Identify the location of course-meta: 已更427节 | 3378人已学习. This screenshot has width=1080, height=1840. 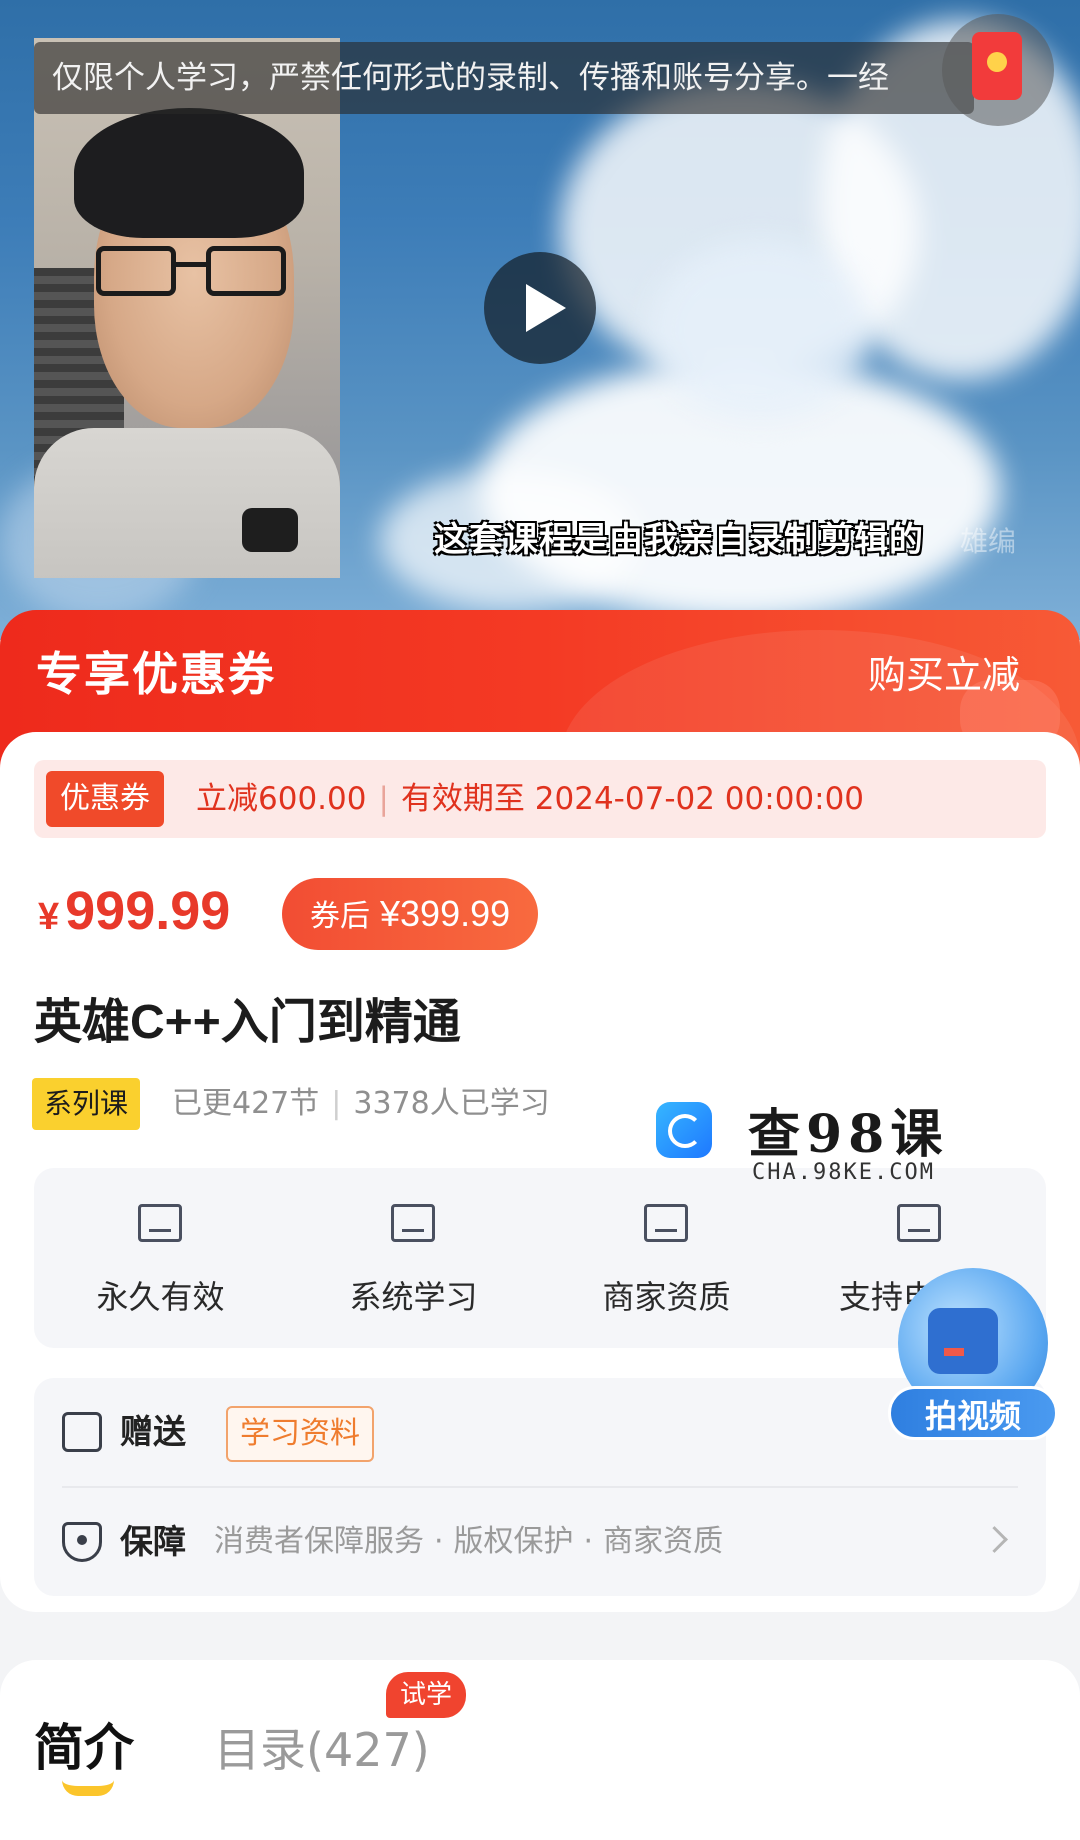
(361, 1103).